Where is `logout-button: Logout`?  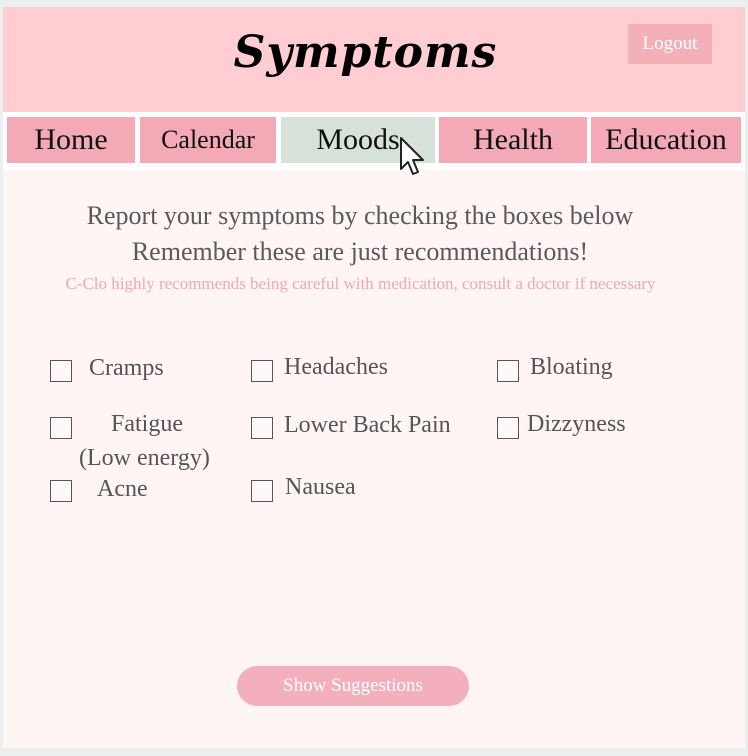
logout-button: Logout is located at coordinates (670, 44).